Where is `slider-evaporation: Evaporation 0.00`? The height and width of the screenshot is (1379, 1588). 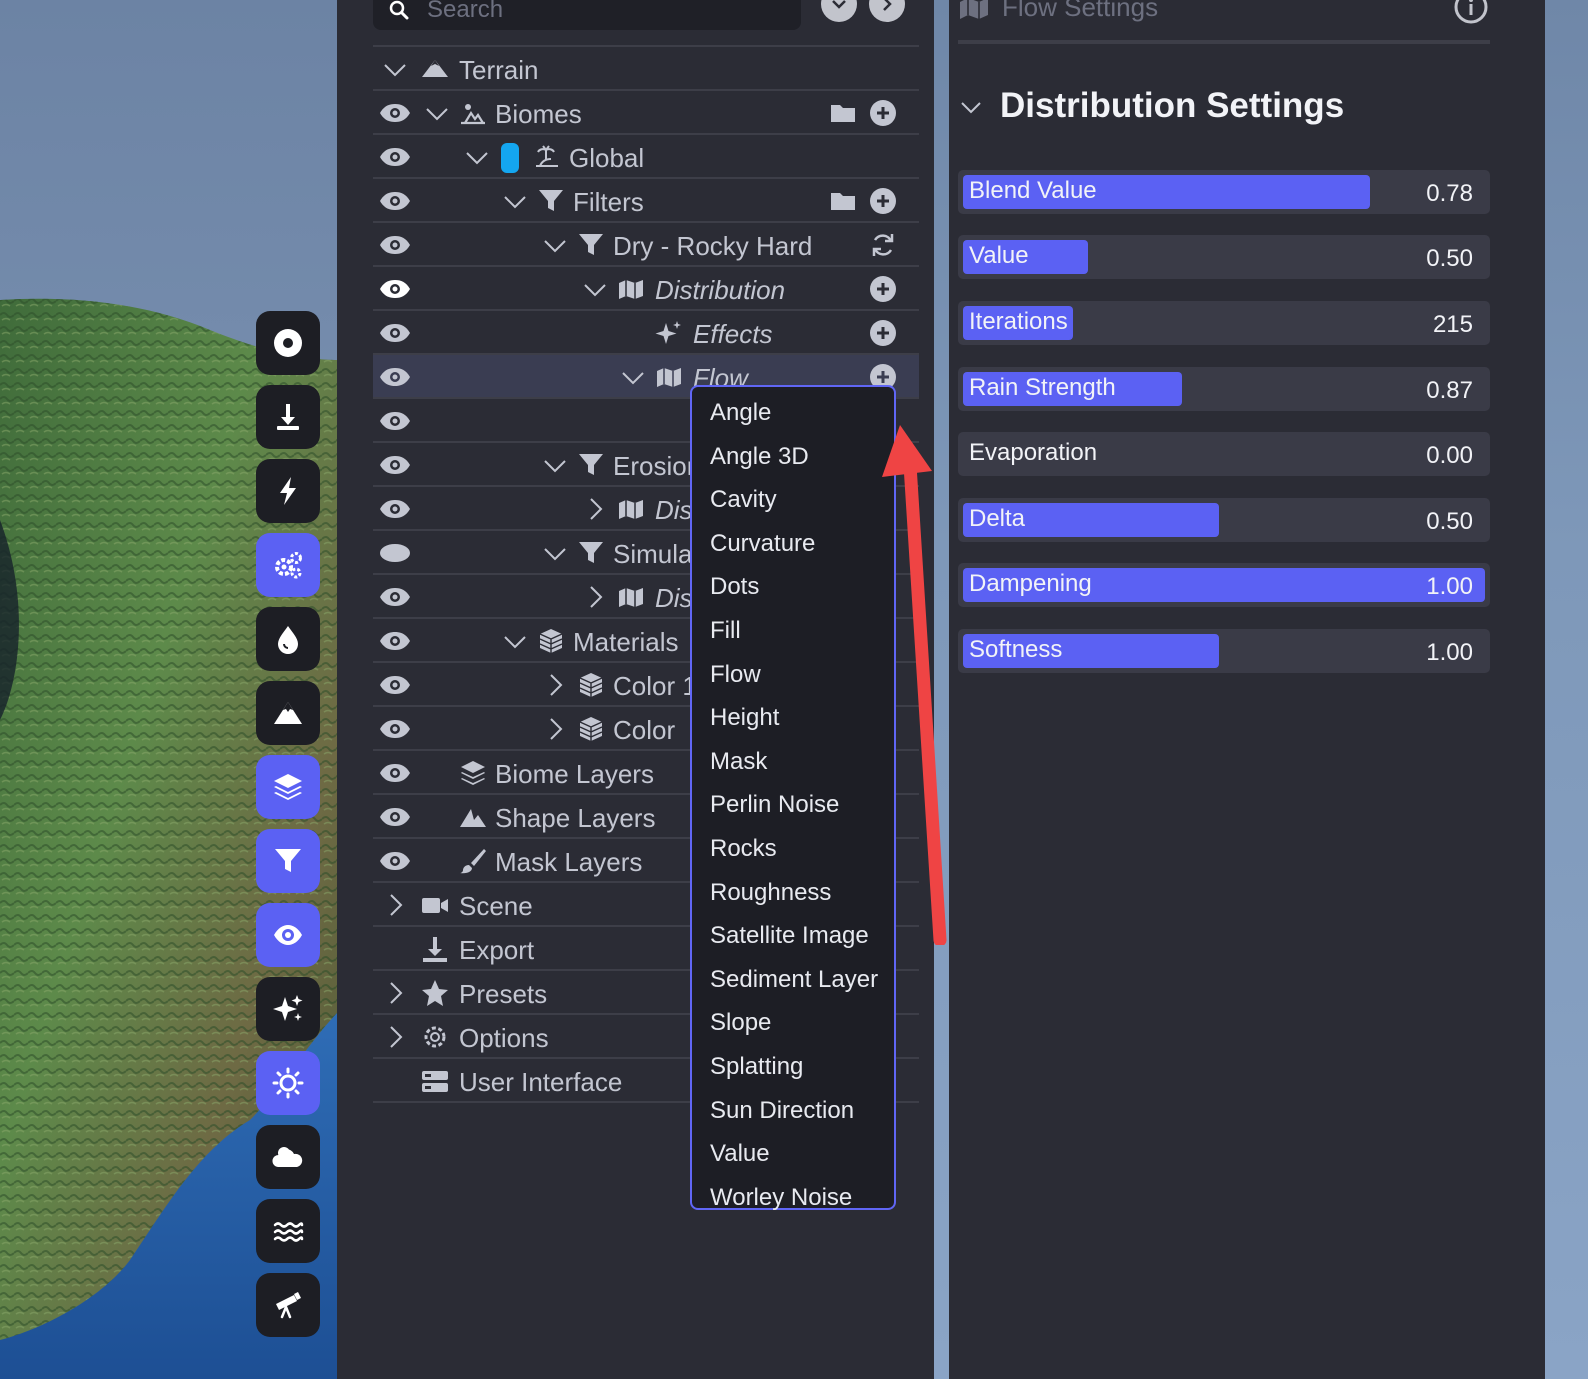
slider-evaporation: Evaporation 0.00 is located at coordinates (1224, 454).